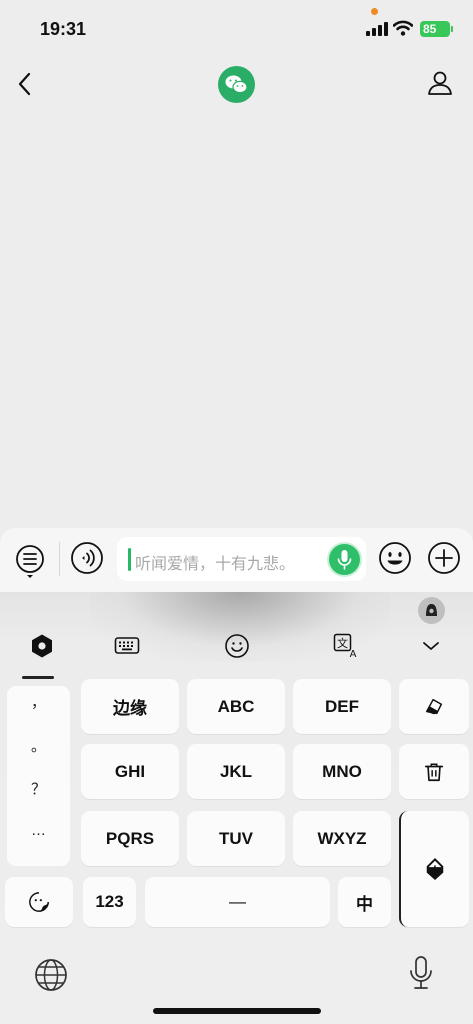 This screenshot has width=473, height=1024. What do you see at coordinates (30, 561) in the screenshot?
I see `menu-list-icon` at bounding box center [30, 561].